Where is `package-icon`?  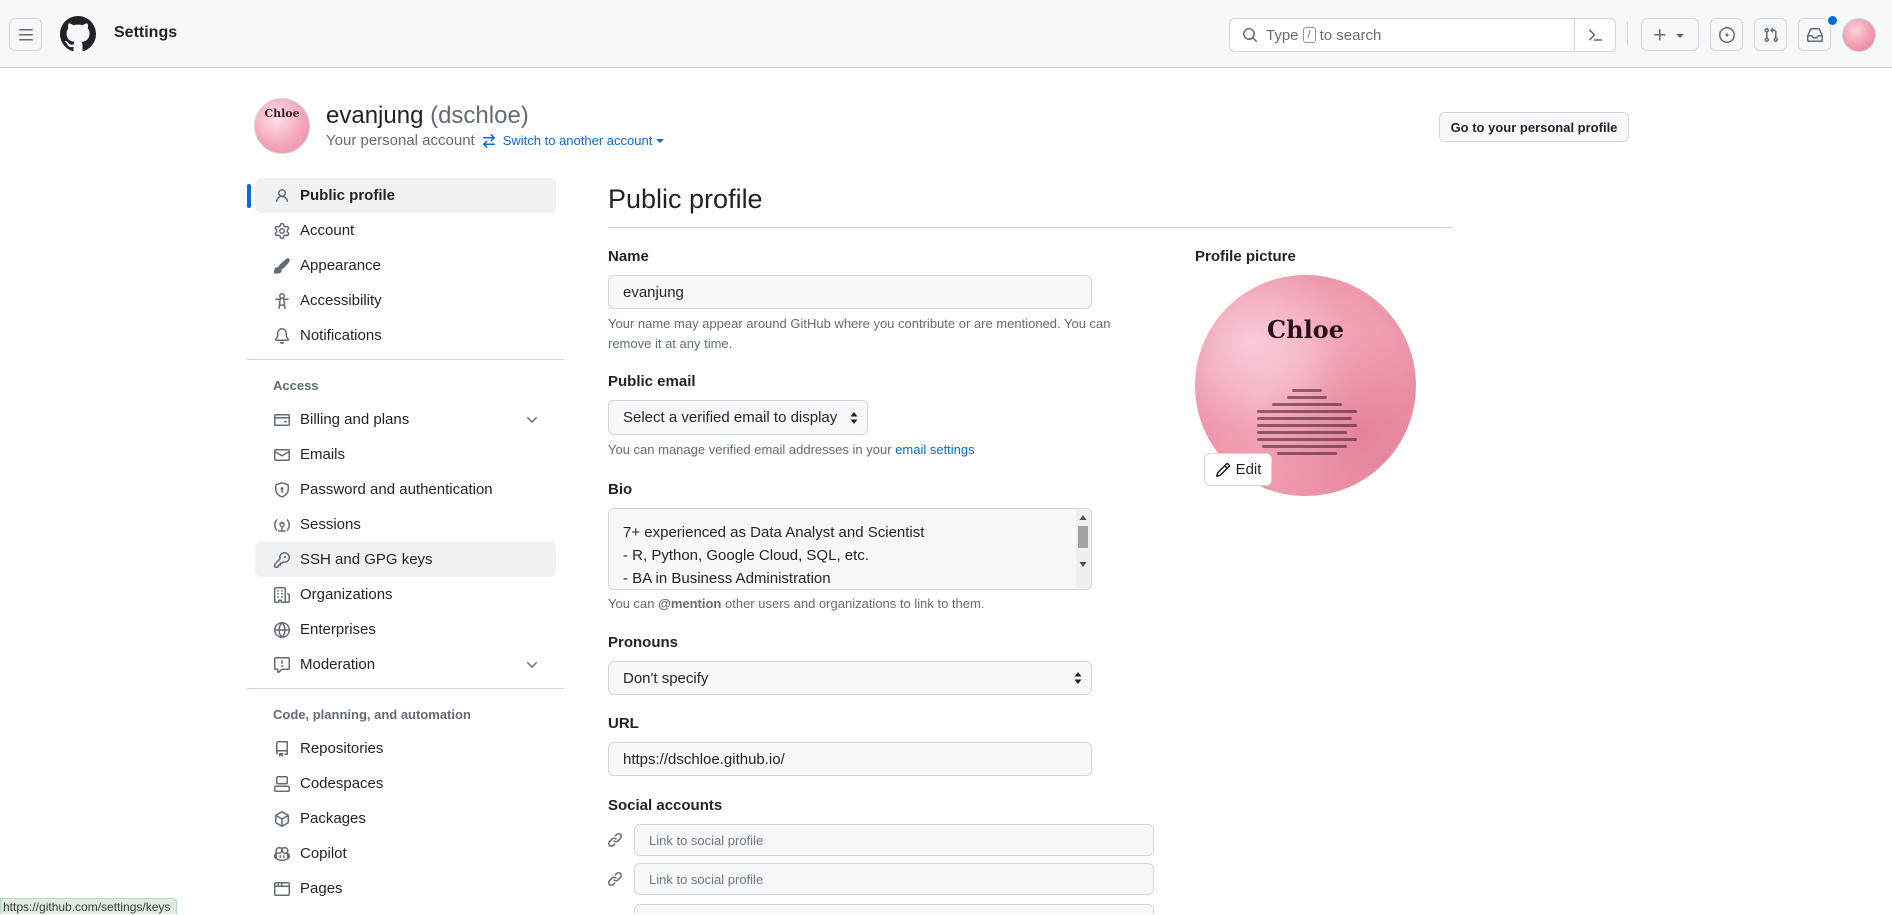
package-icon is located at coordinates (282, 819).